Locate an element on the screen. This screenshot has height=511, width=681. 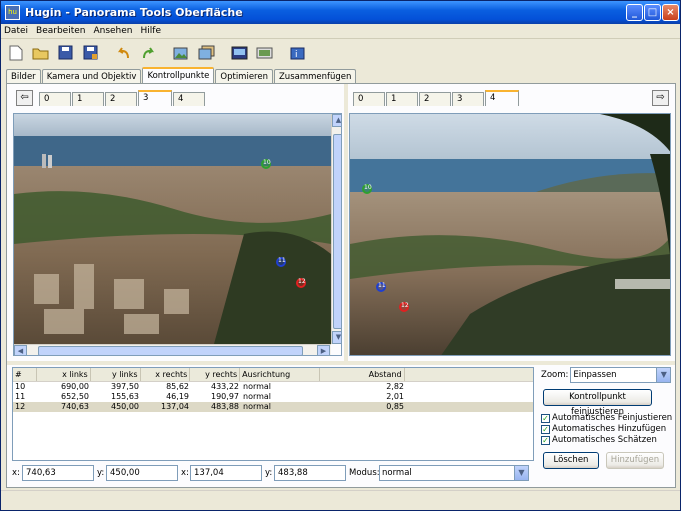
minimize-button: _ is located at coordinates (634, 12).